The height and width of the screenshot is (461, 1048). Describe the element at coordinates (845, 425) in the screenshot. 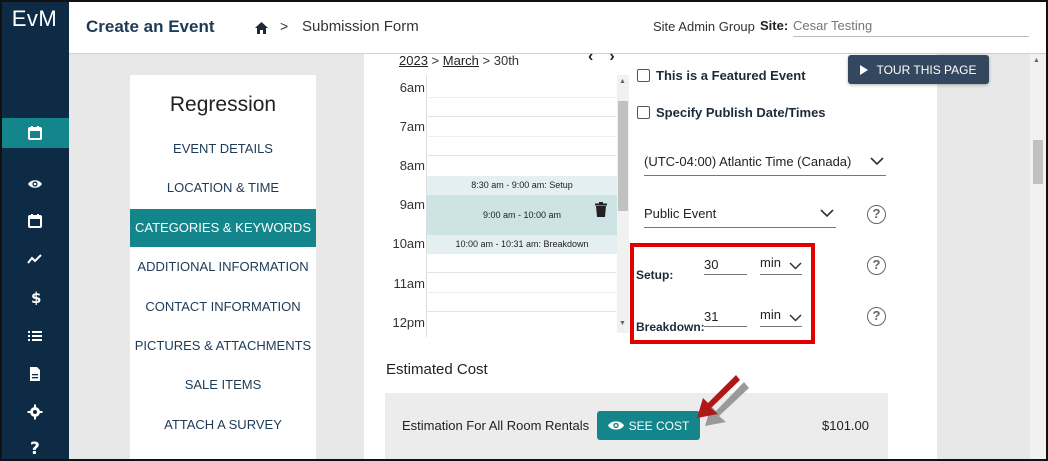

I see `cost-amount: $101.00` at that location.